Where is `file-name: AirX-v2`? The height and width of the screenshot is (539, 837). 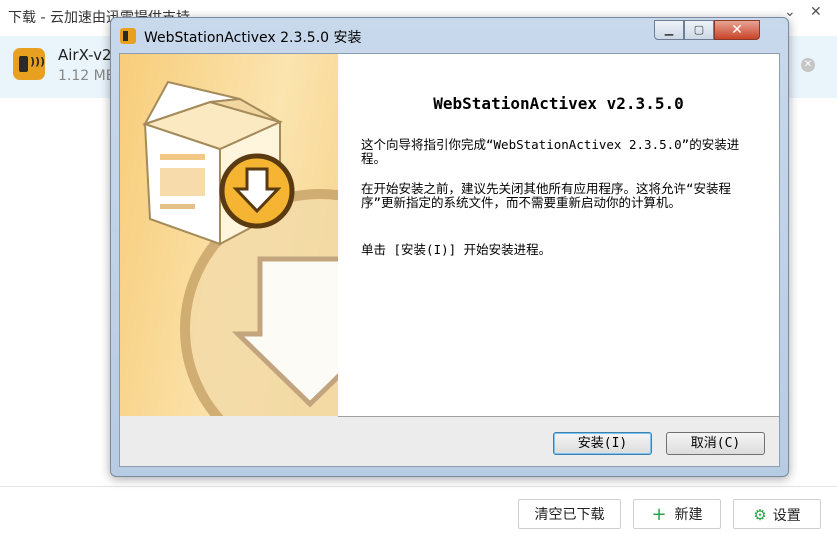 file-name: AirX-v2 is located at coordinates (85, 55).